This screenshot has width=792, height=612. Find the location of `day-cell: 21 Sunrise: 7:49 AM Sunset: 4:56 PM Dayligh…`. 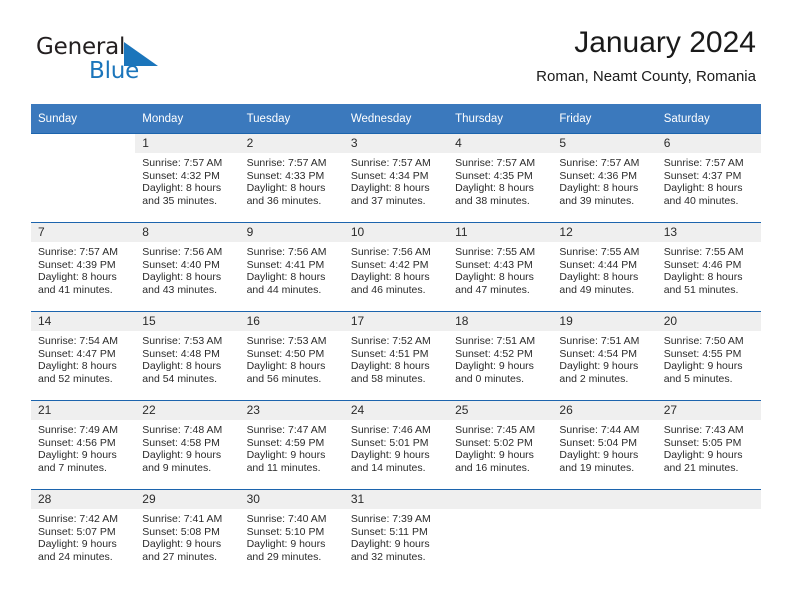

day-cell: 21 Sunrise: 7:49 AM Sunset: 4:56 PM Dayligh… is located at coordinates (83, 445).